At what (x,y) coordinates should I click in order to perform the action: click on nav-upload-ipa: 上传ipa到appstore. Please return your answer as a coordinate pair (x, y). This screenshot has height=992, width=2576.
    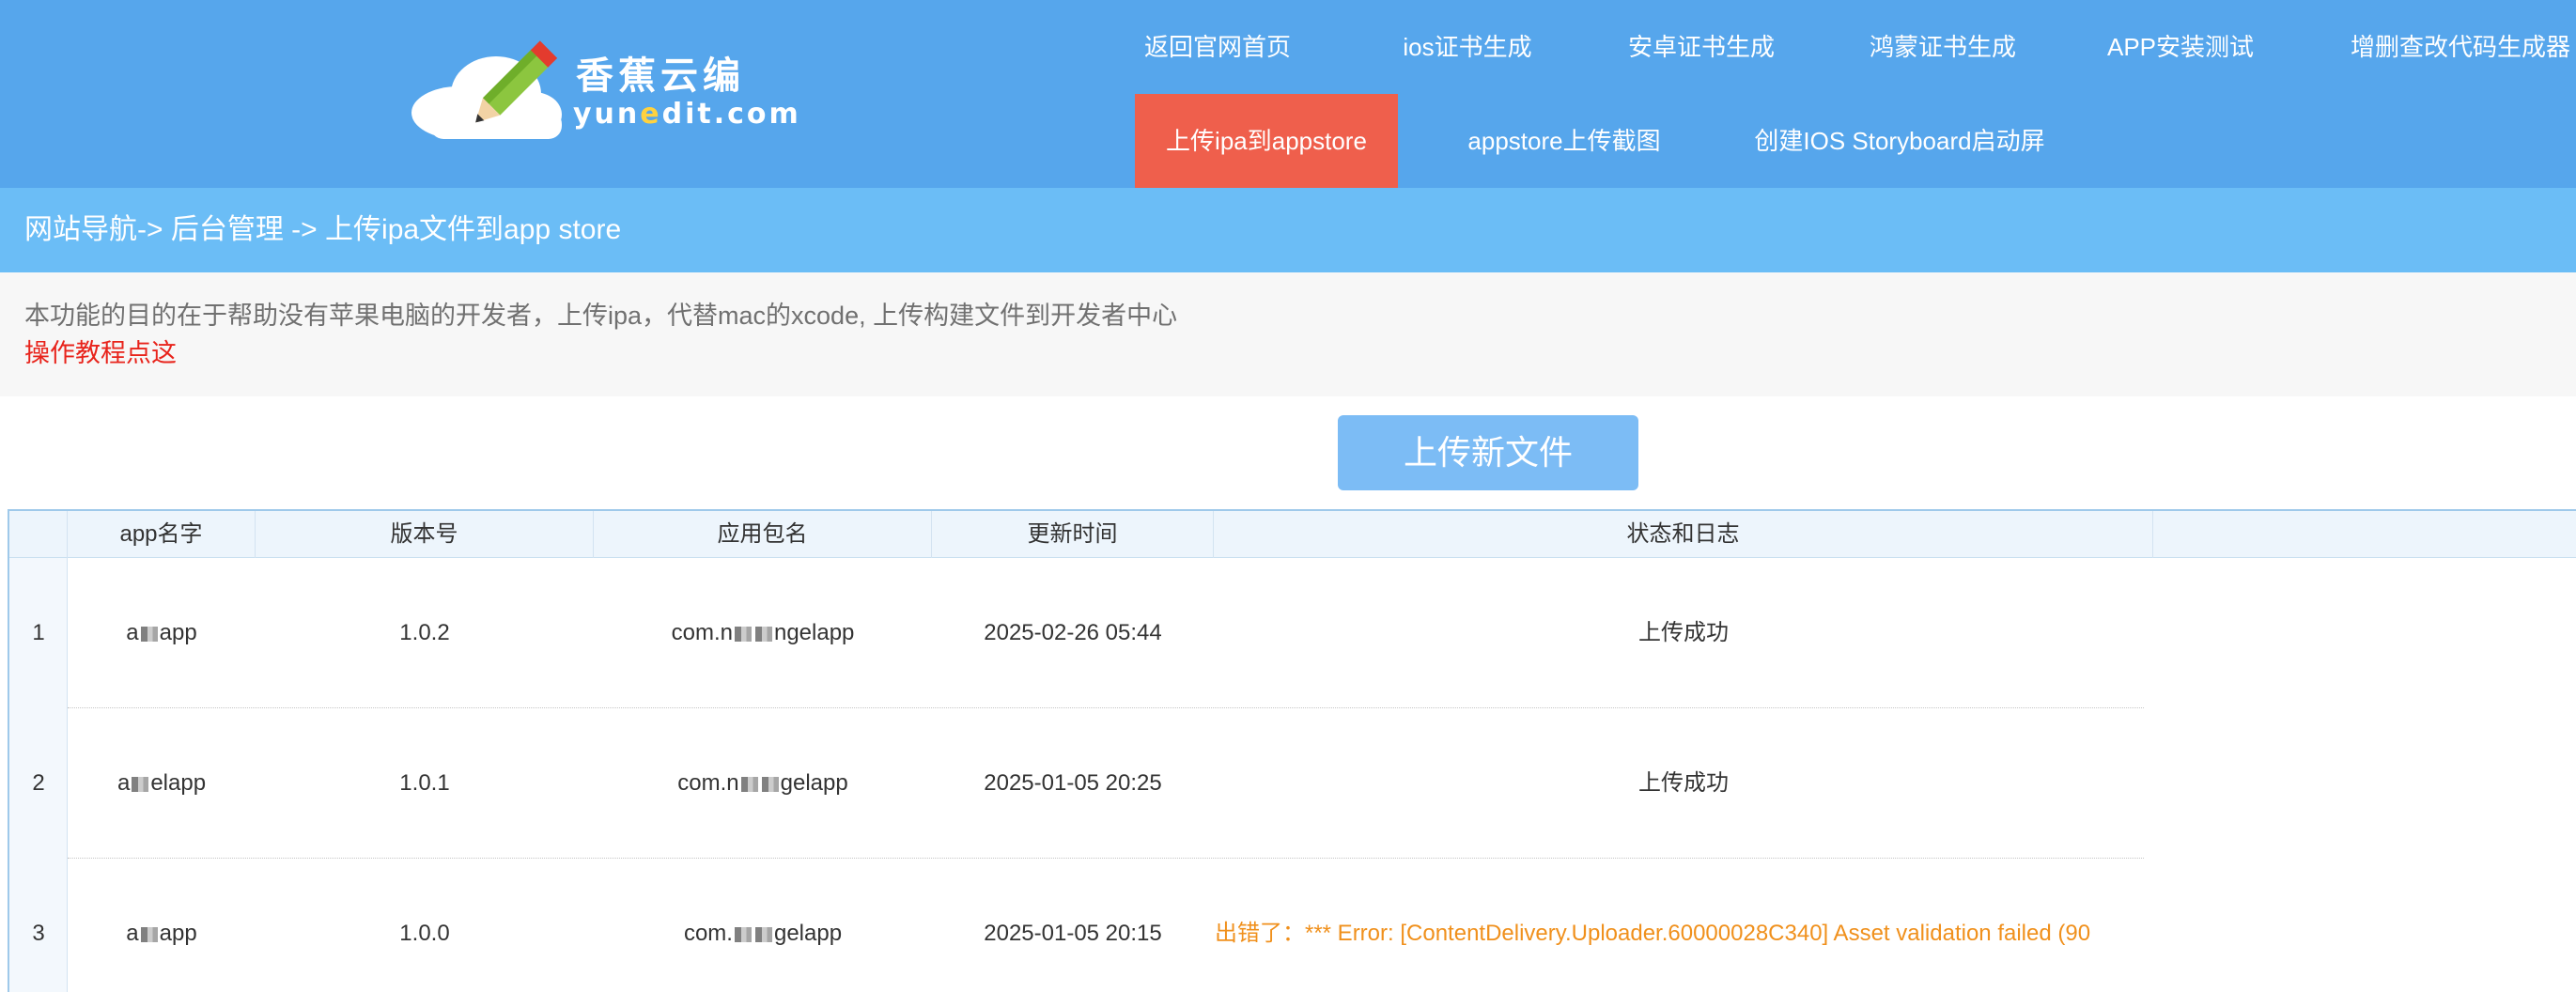
    Looking at the image, I should click on (1266, 141).